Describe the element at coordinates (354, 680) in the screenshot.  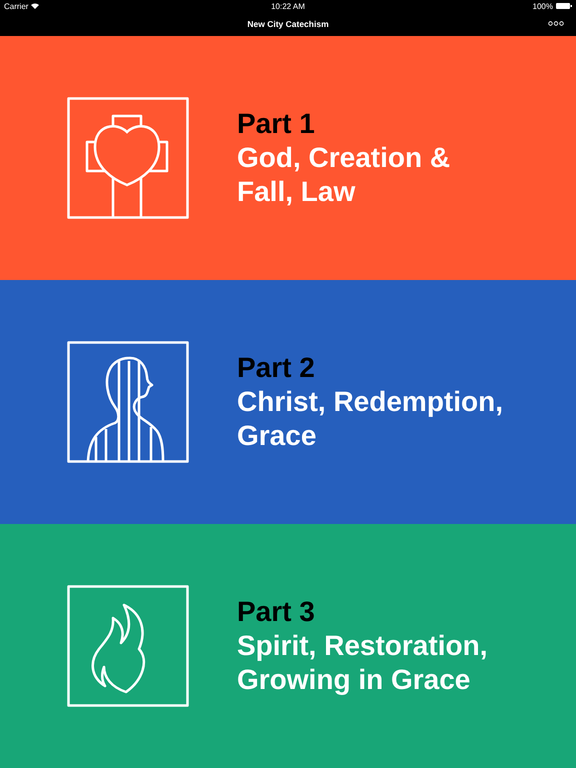
I see `part-title: Growing in Grace` at that location.